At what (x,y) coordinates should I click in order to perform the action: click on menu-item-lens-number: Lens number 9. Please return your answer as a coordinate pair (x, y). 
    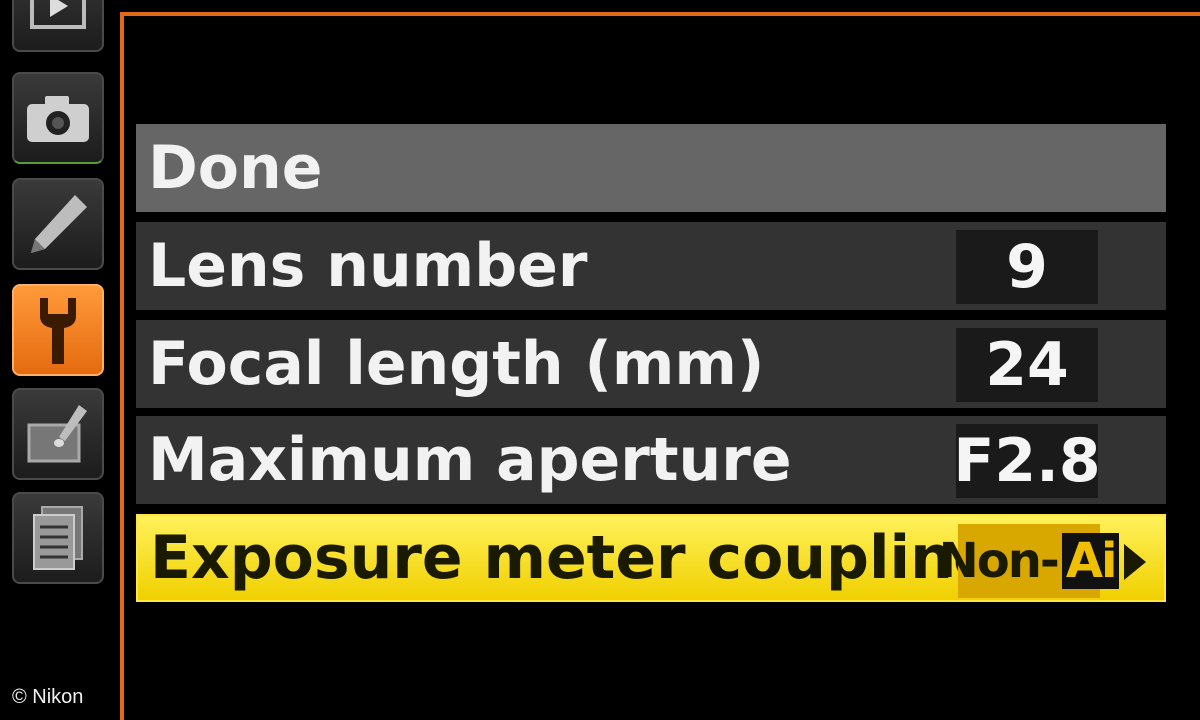
    Looking at the image, I should click on (651, 266).